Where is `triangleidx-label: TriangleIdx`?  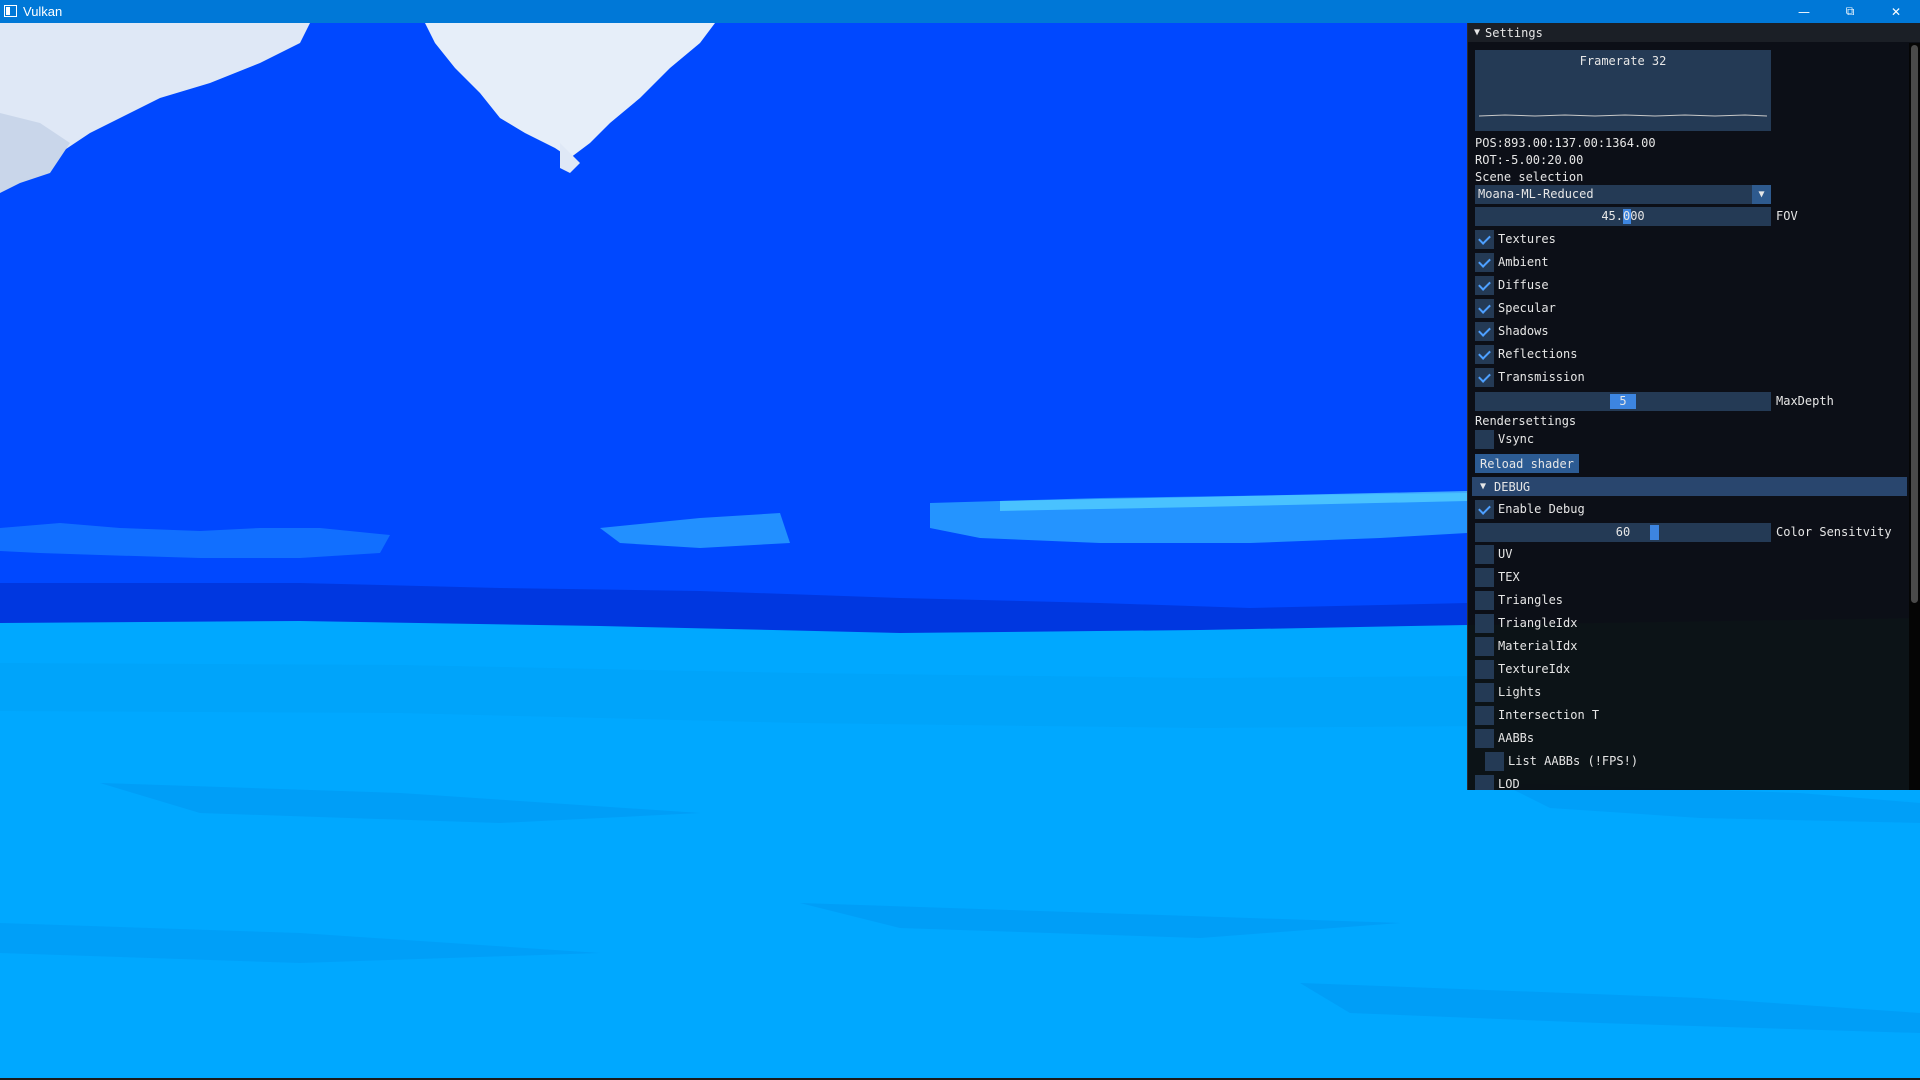 triangleidx-label: TriangleIdx is located at coordinates (1538, 623).